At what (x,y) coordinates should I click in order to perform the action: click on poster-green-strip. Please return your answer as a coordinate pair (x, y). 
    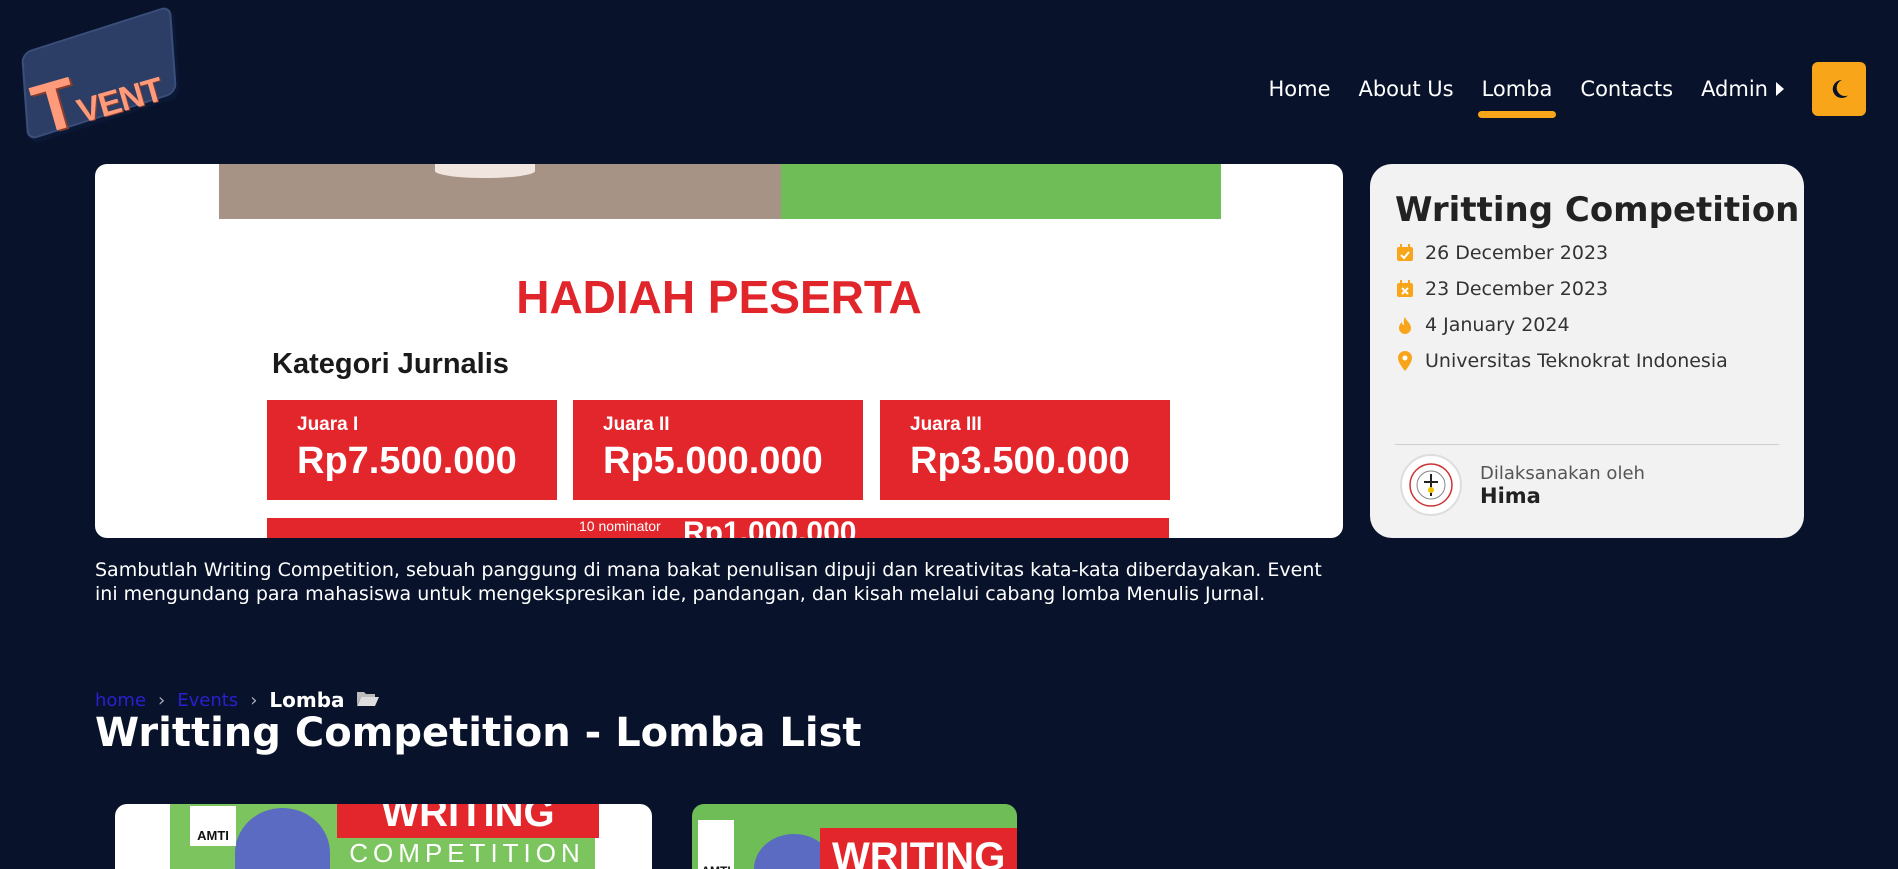
    Looking at the image, I should click on (1001, 191).